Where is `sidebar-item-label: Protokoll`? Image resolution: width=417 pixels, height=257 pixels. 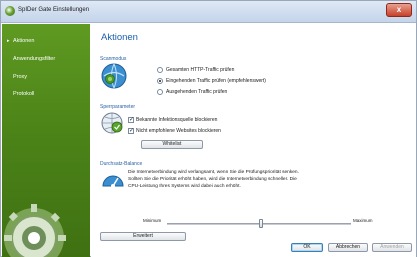
sidebar-item-label: Protokoll is located at coordinates (24, 94).